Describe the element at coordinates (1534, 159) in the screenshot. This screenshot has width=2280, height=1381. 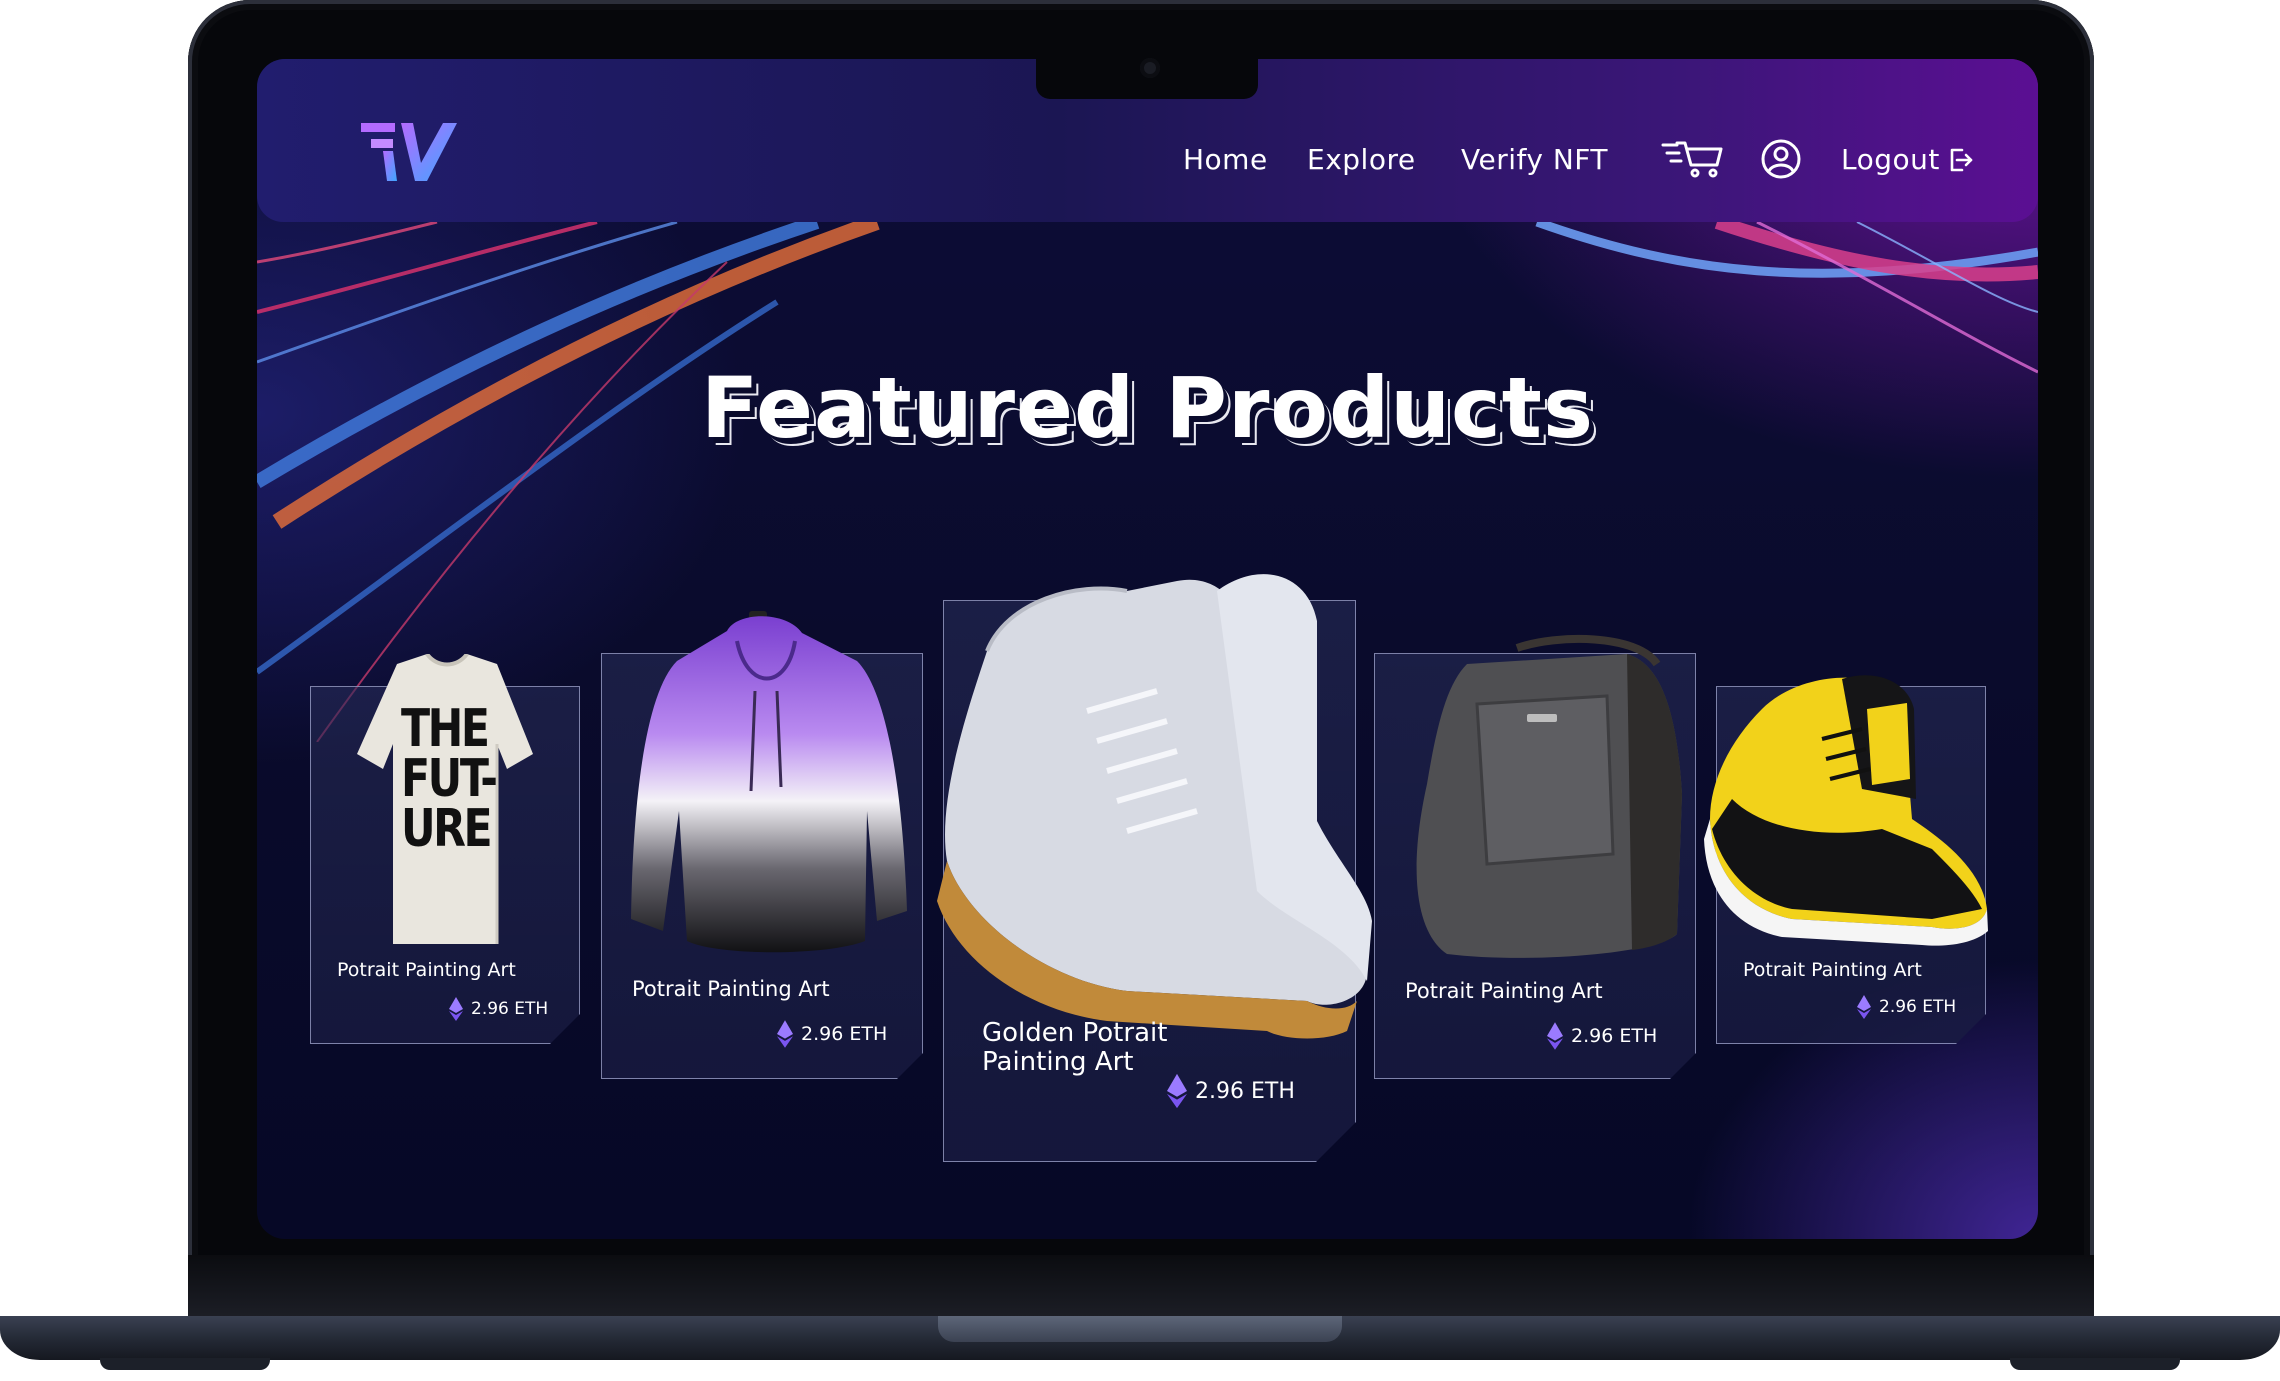
I see `nav-verify-nft-link: Verify NFT` at that location.